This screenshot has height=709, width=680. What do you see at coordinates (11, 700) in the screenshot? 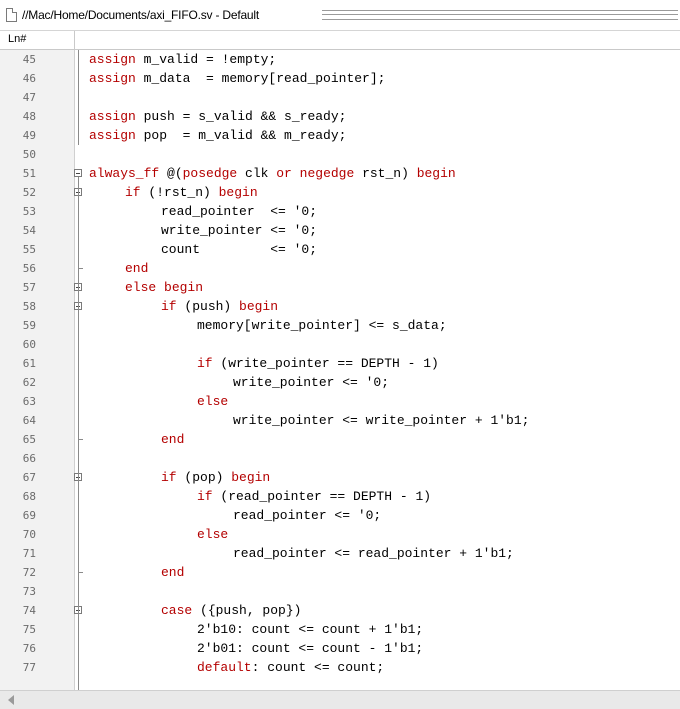
I see `scroll-left-arrow-icon` at bounding box center [11, 700].